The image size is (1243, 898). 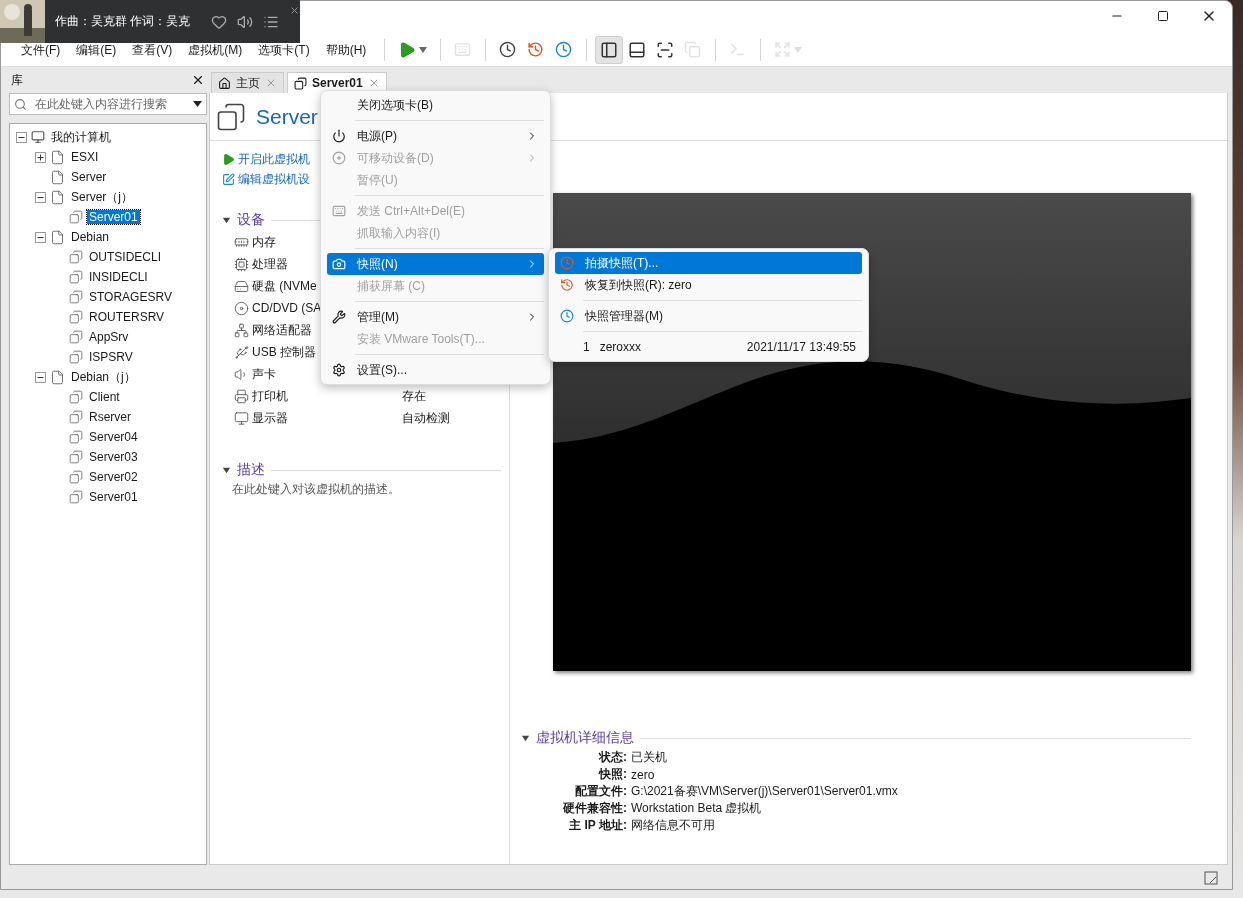 What do you see at coordinates (601, 791) in the screenshot?
I see `detail-label: 配置文件:` at bounding box center [601, 791].